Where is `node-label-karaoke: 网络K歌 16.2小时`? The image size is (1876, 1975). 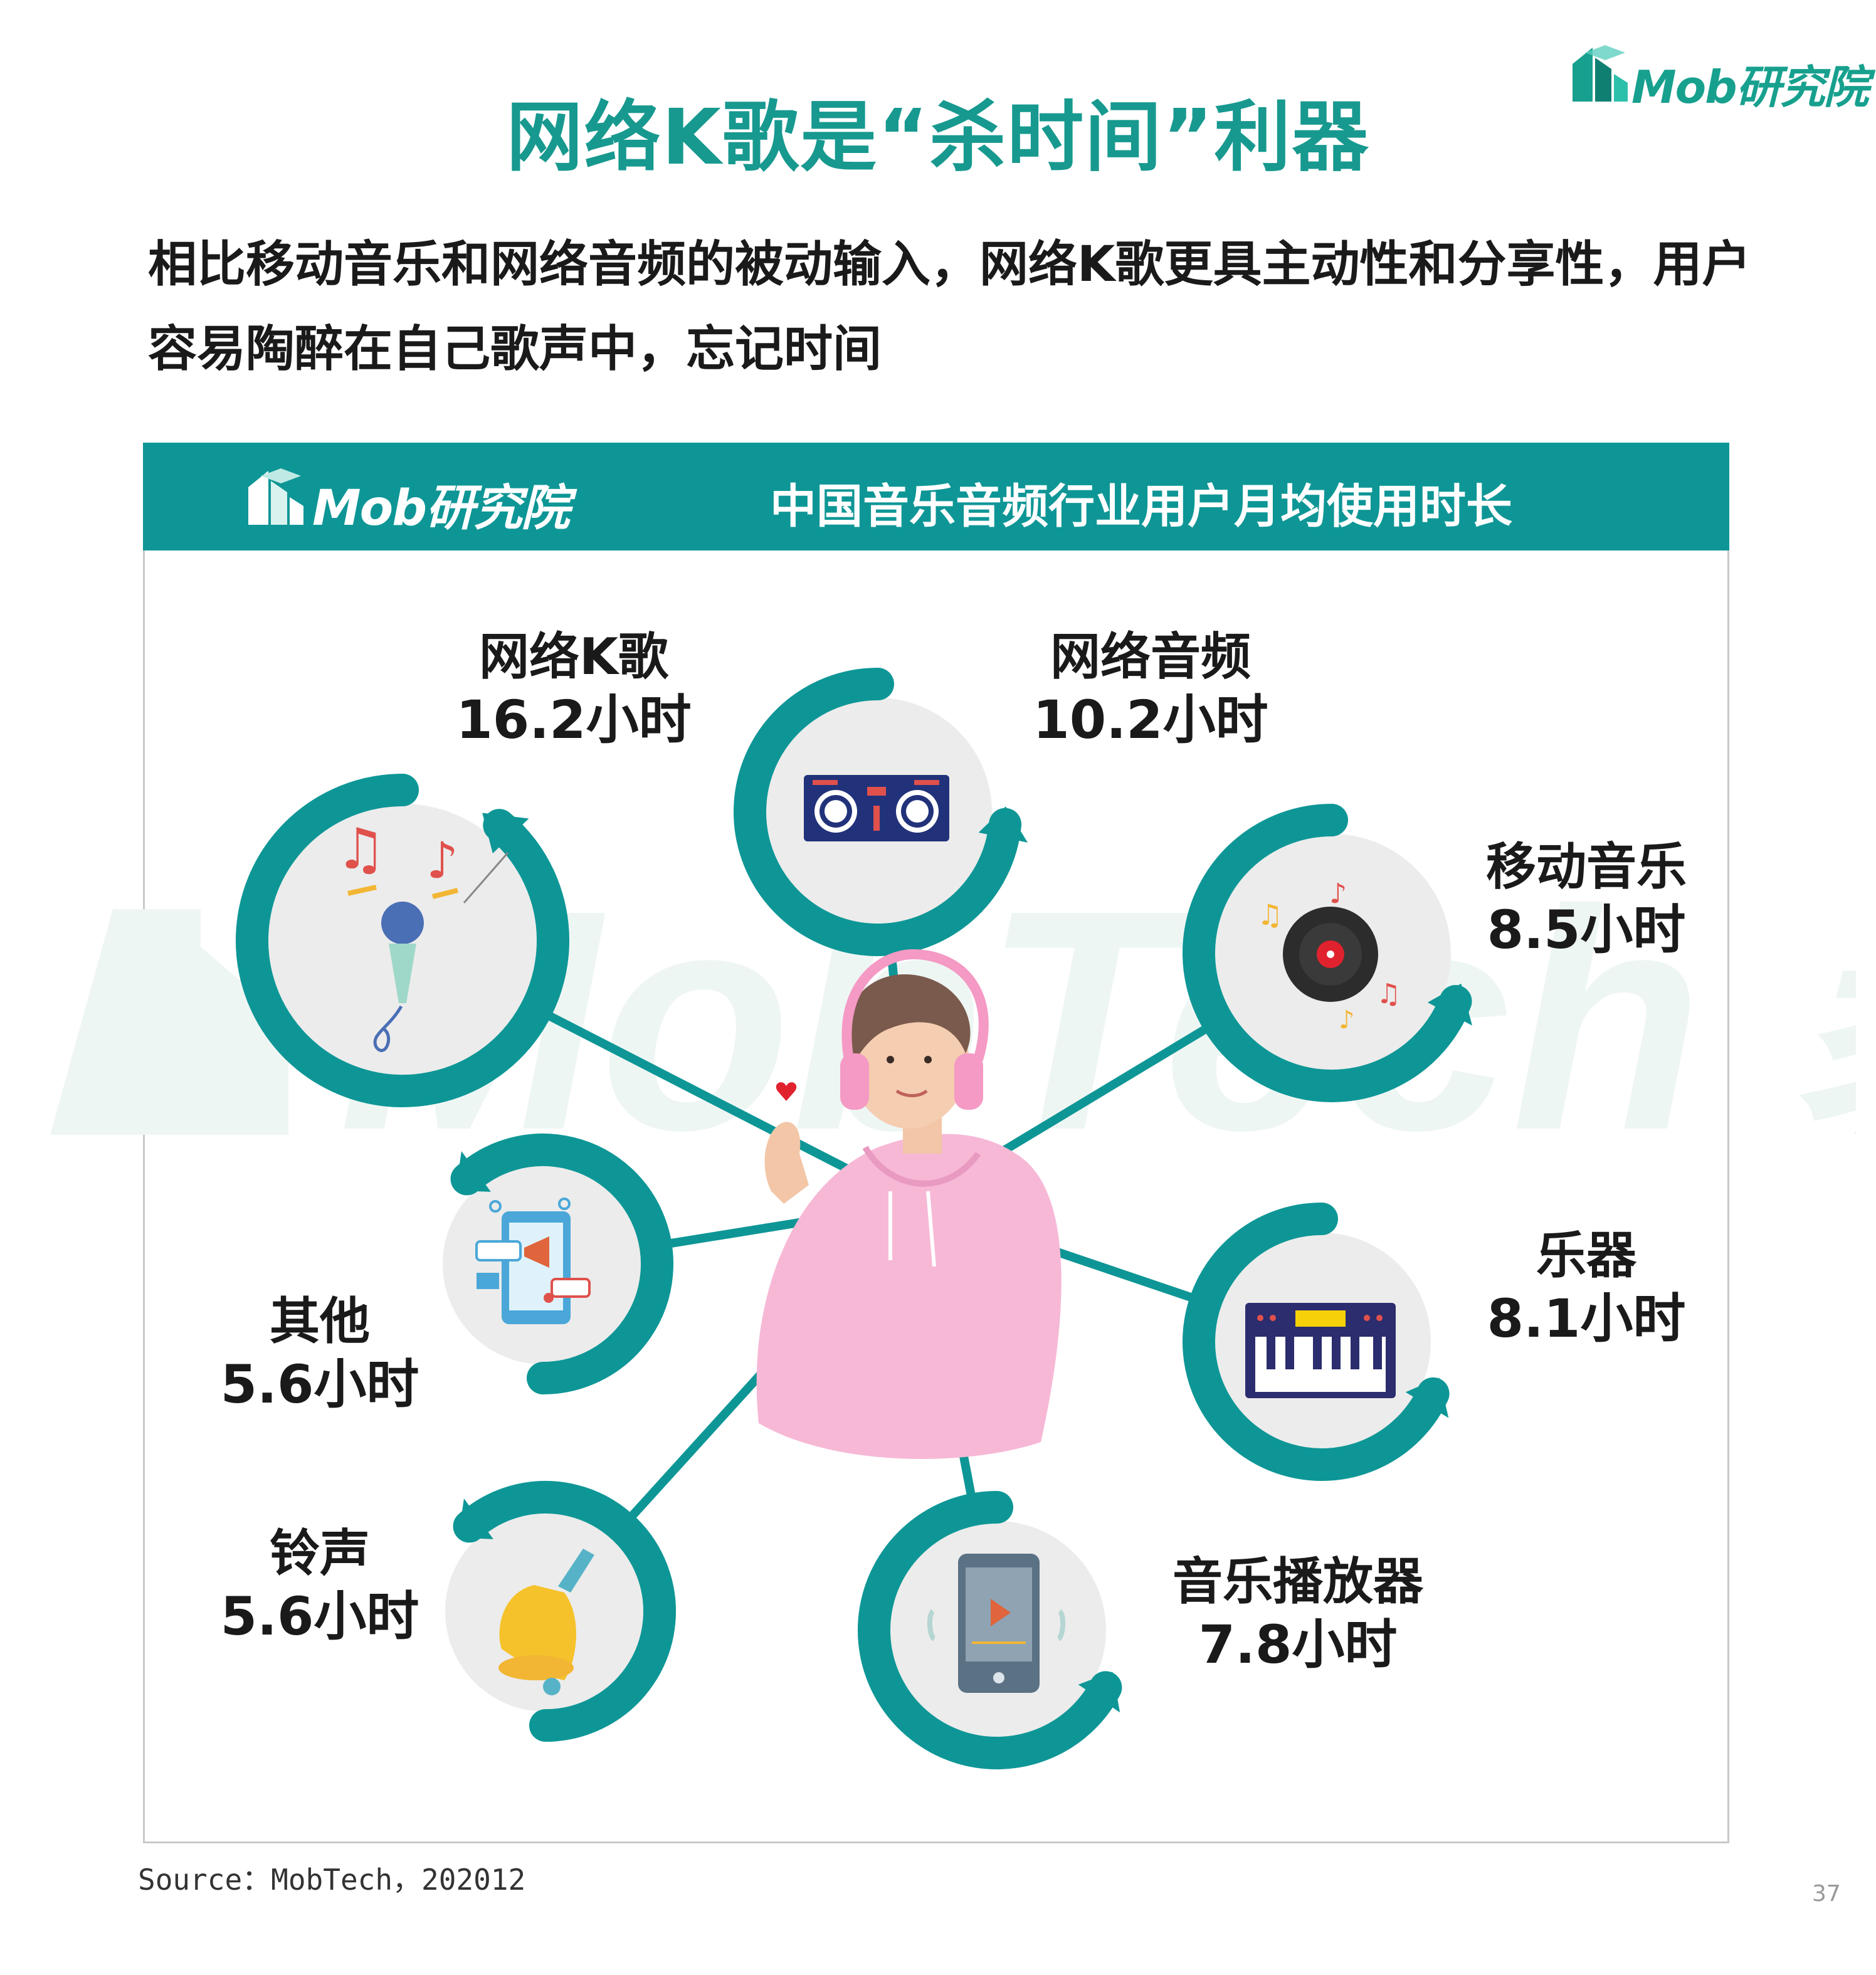
node-label-karaoke: 网络K歌 16.2小时 is located at coordinates (574, 689).